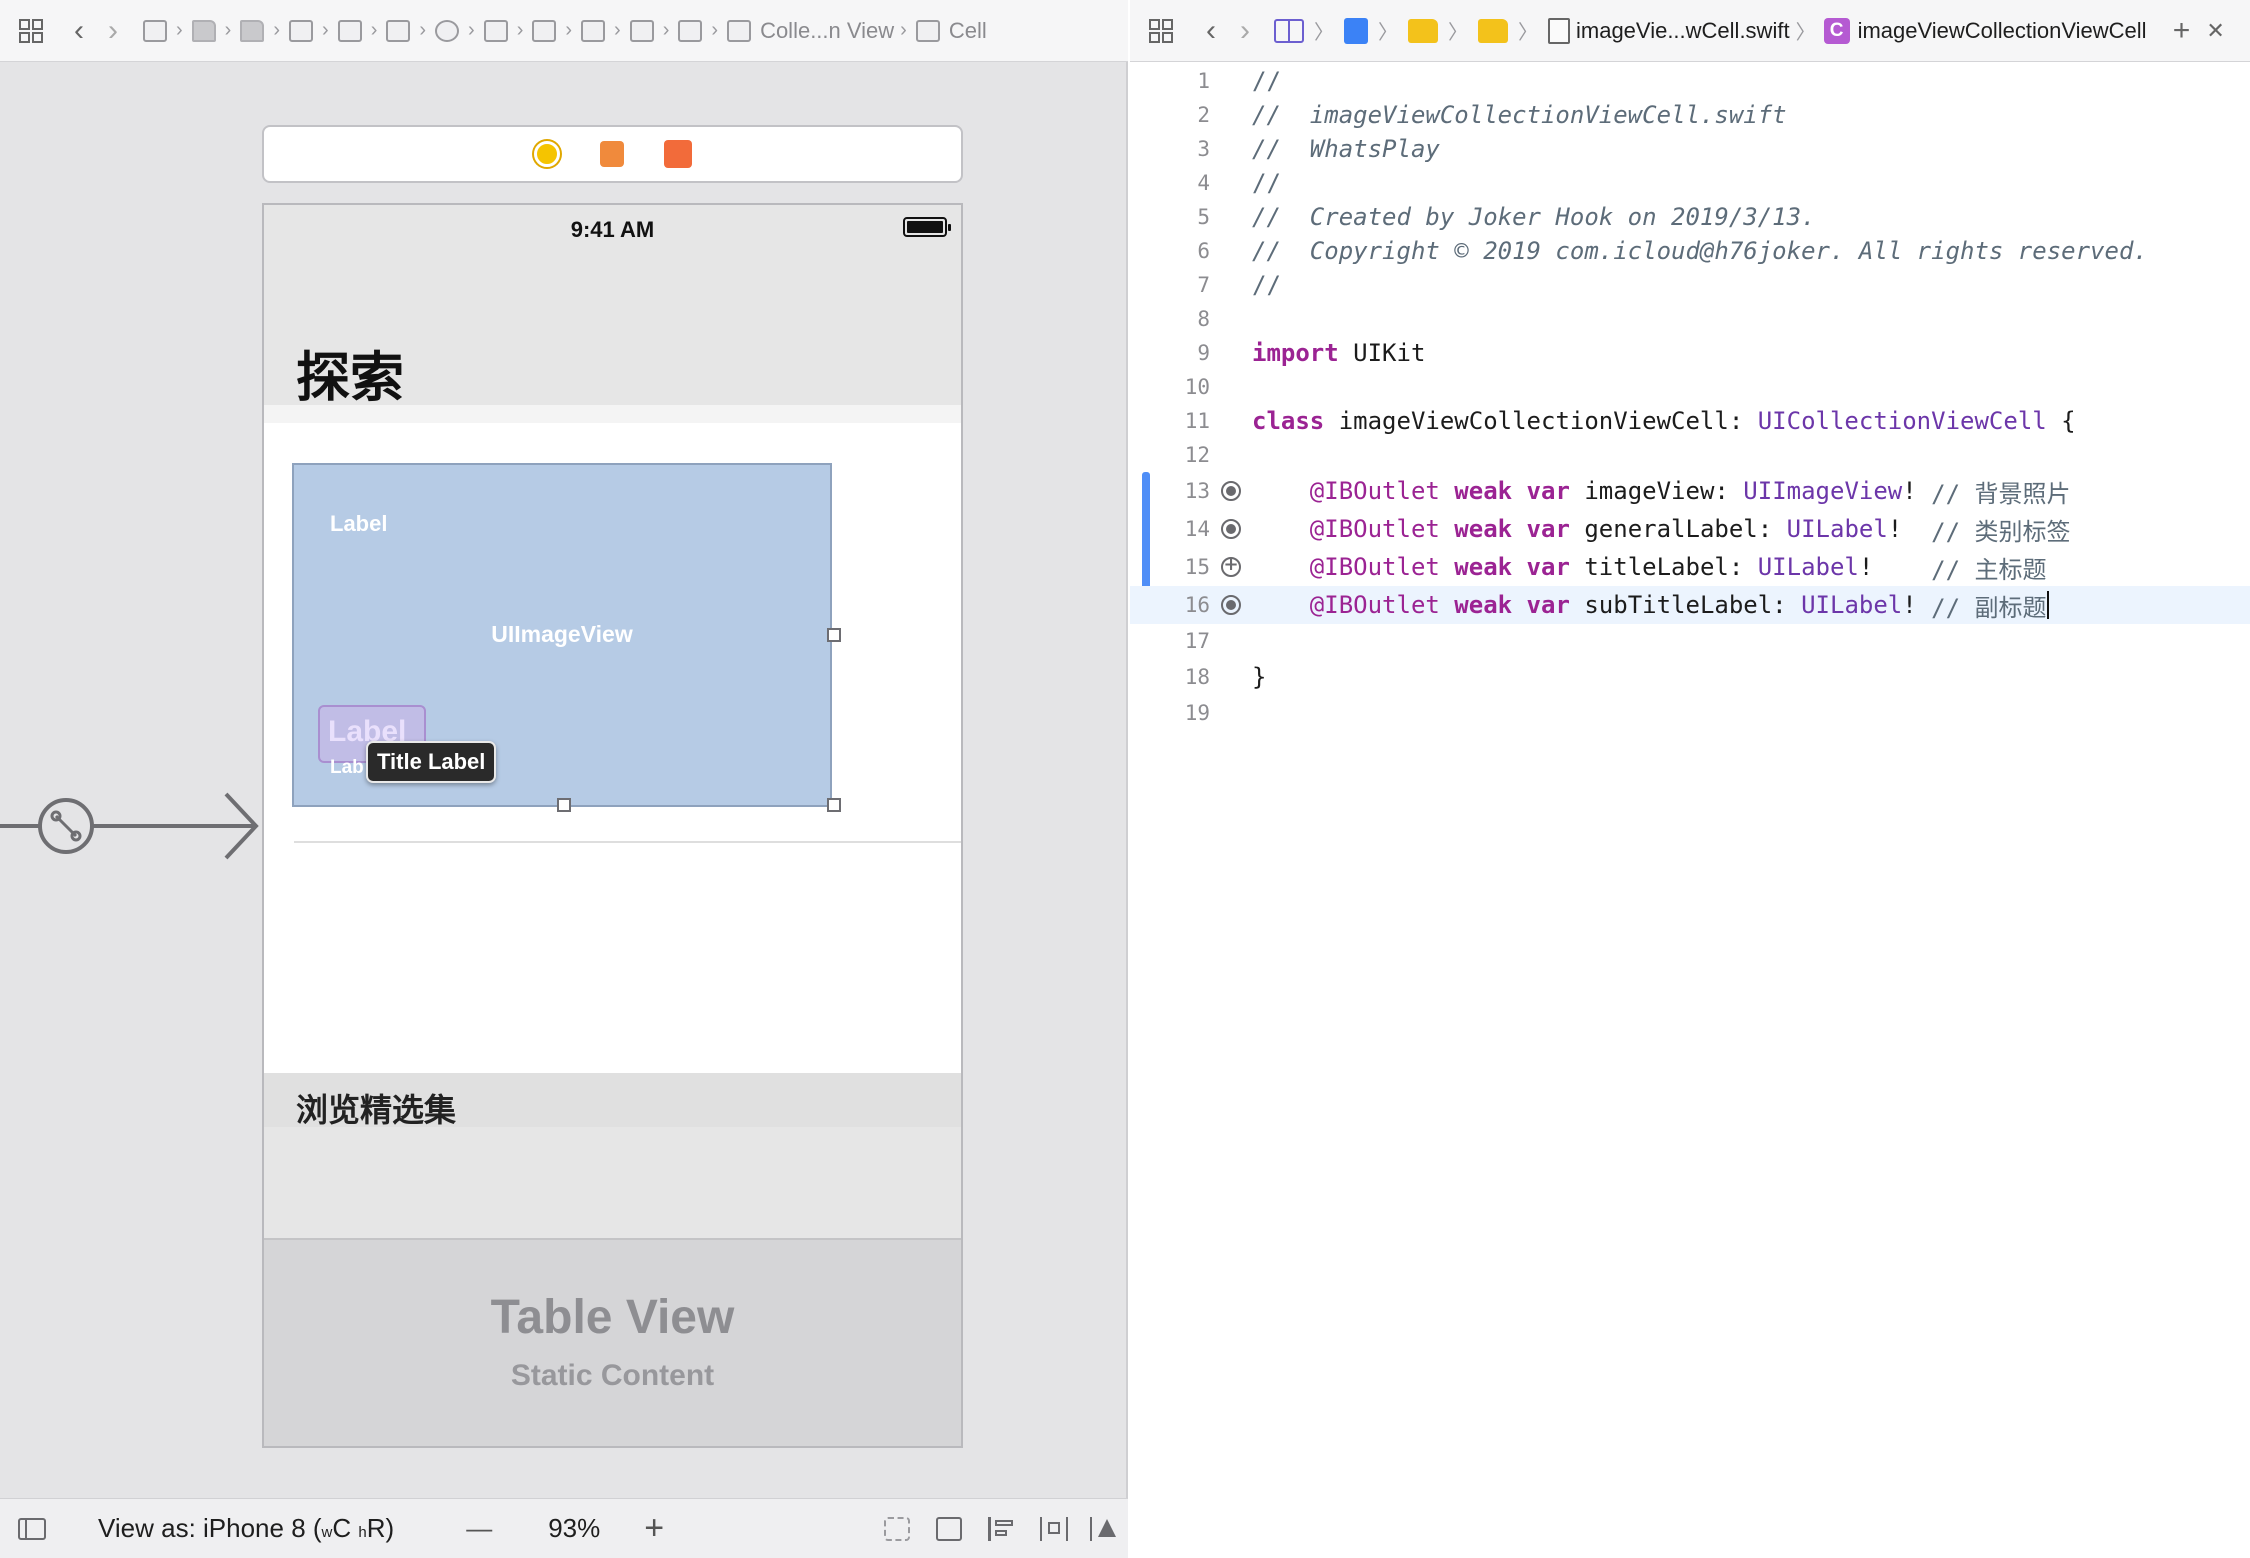 Image resolution: width=2250 pixels, height=1558 pixels. Describe the element at coordinates (1289, 30) in the screenshot. I see `assistant-split-icon` at that location.